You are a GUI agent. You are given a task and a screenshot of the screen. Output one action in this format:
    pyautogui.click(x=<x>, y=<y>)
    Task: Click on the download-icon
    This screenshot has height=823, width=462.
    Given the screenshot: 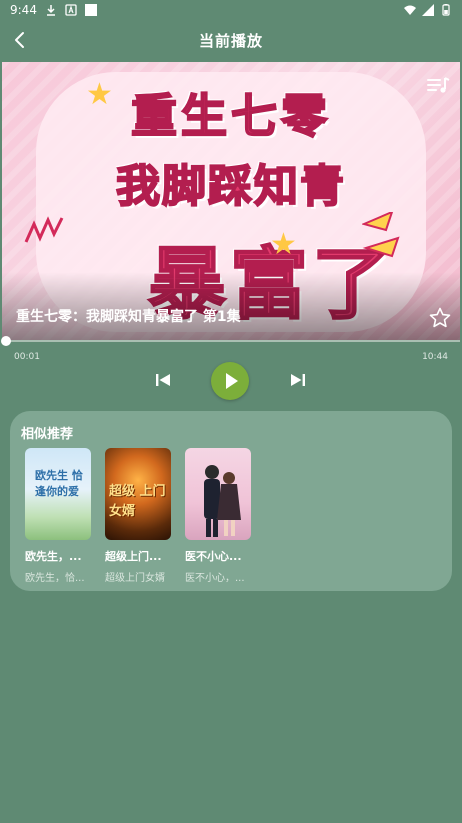 What is the action you would take?
    pyautogui.click(x=50, y=10)
    